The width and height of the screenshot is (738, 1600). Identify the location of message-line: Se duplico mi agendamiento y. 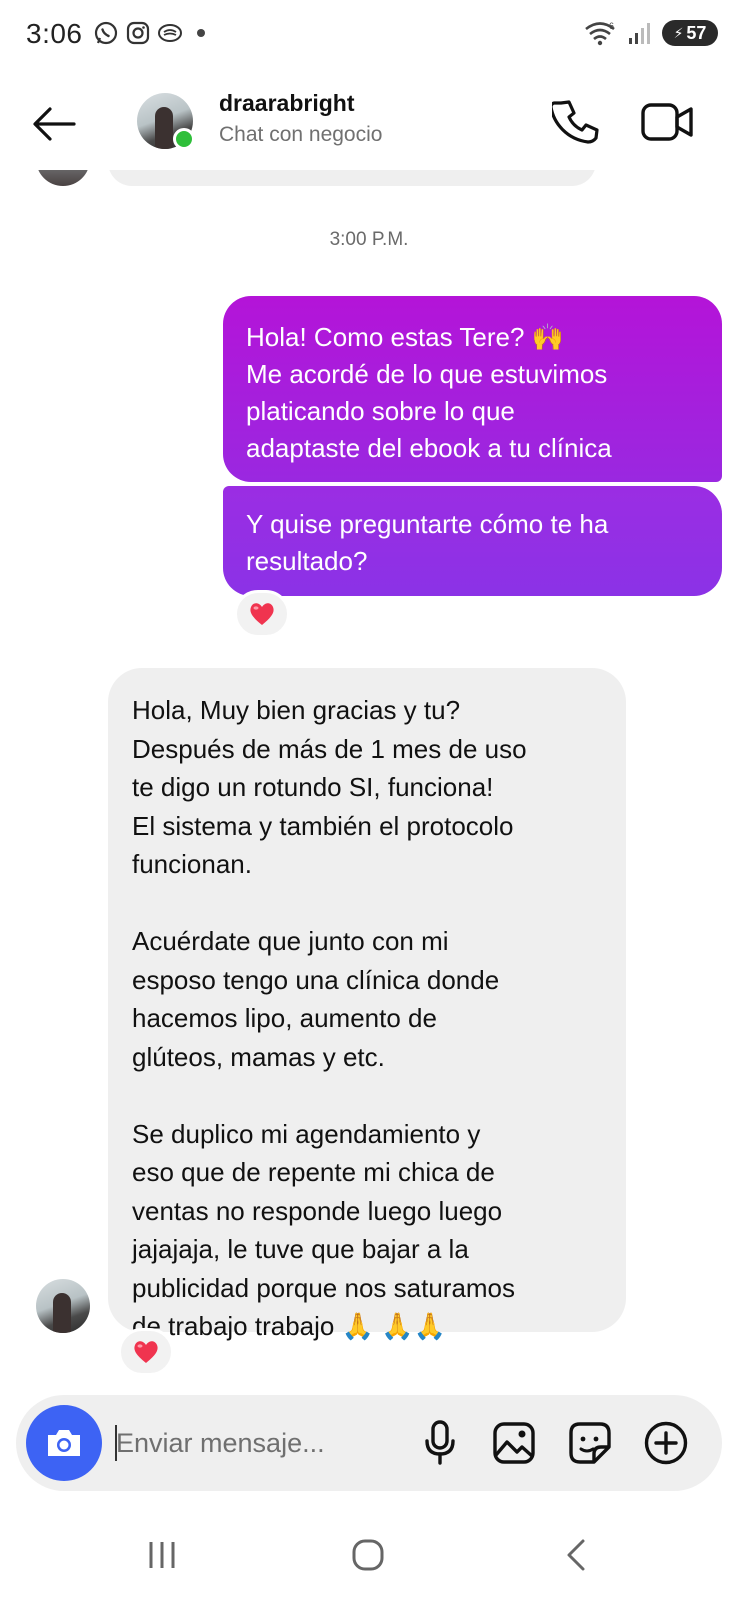
(306, 1133).